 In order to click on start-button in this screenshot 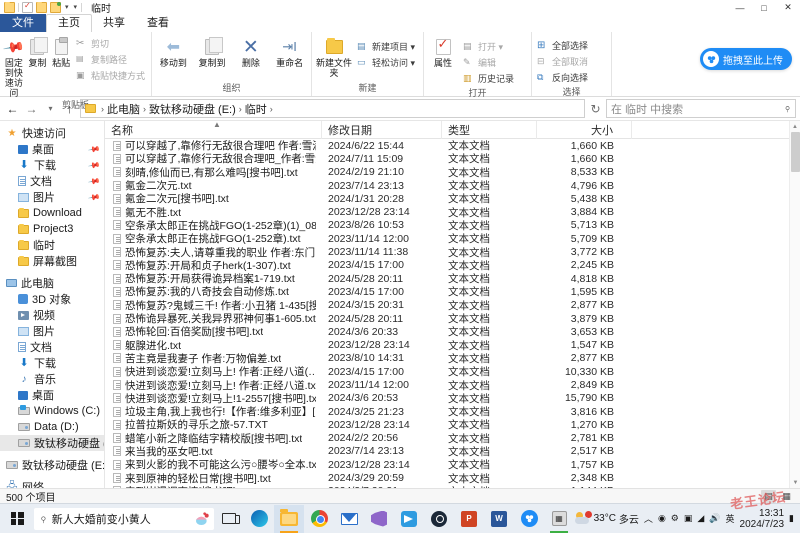, I will do `click(17, 519)`.